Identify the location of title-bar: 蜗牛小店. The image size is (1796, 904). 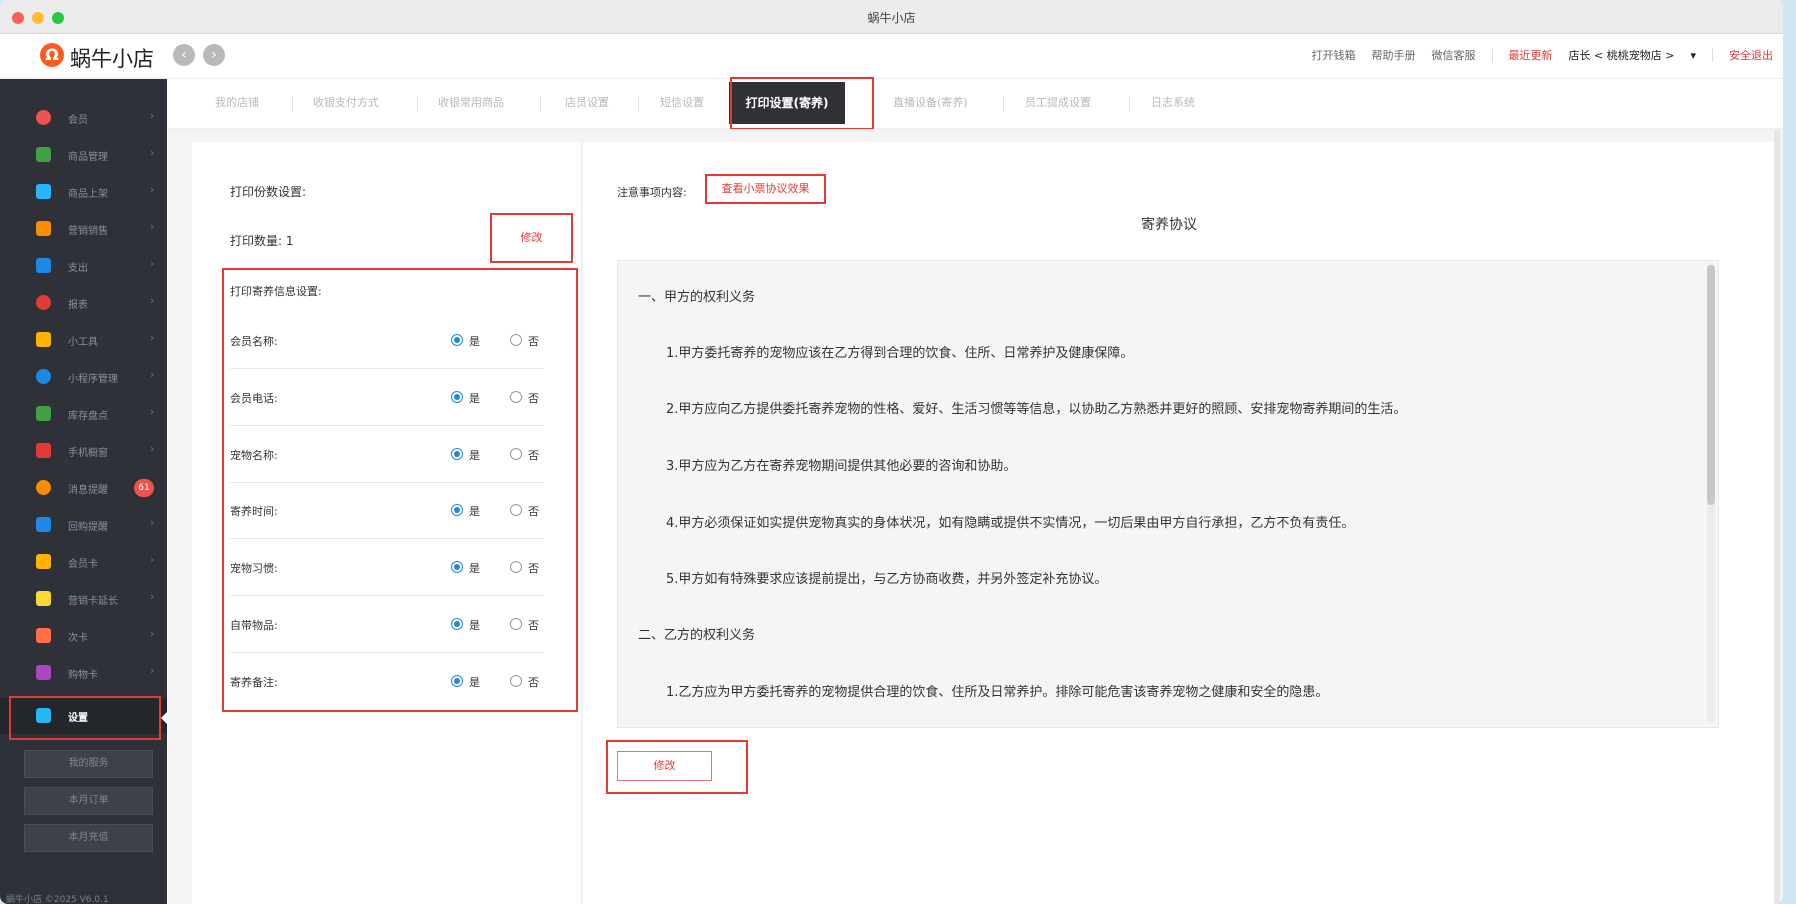
(891, 17).